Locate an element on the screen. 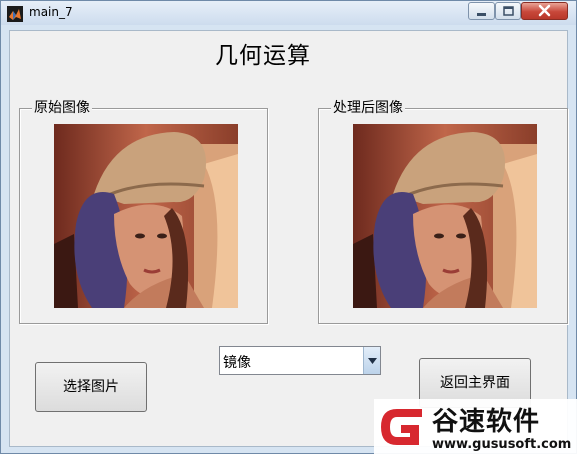 The image size is (577, 455). processed-image-panel-title: 处理后图像 is located at coordinates (368, 108).